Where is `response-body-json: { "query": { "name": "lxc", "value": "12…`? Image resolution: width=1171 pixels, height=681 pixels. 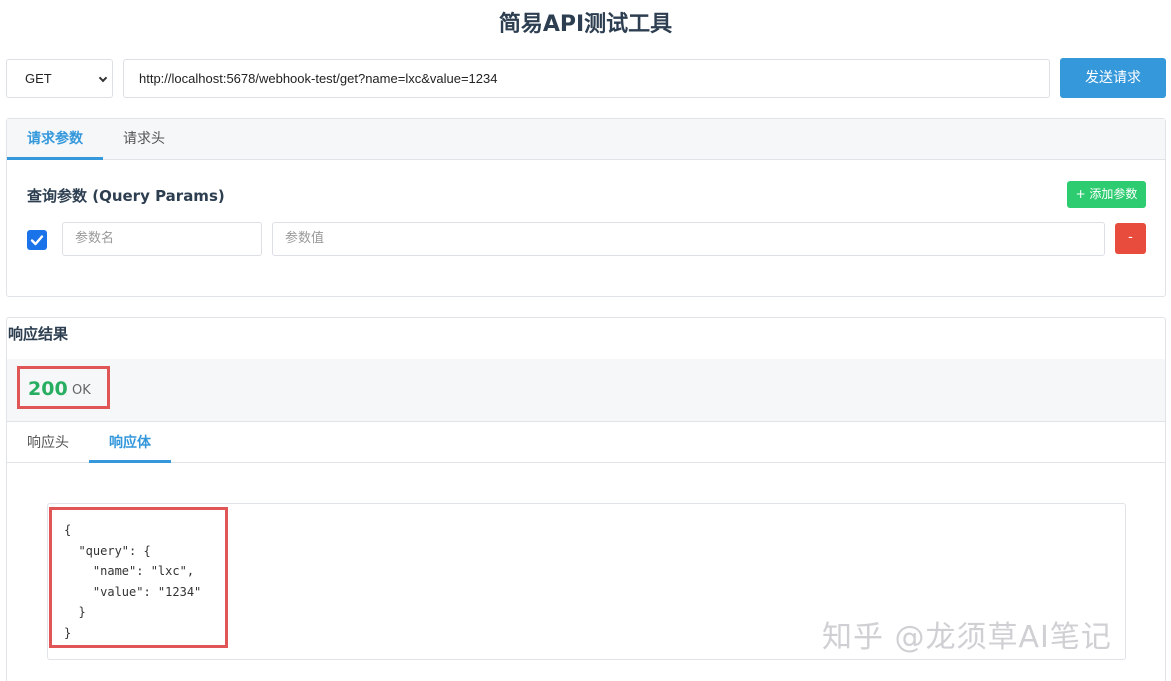
response-body-json: { "query": { "name": "lxc", "value": "12… is located at coordinates (133, 581).